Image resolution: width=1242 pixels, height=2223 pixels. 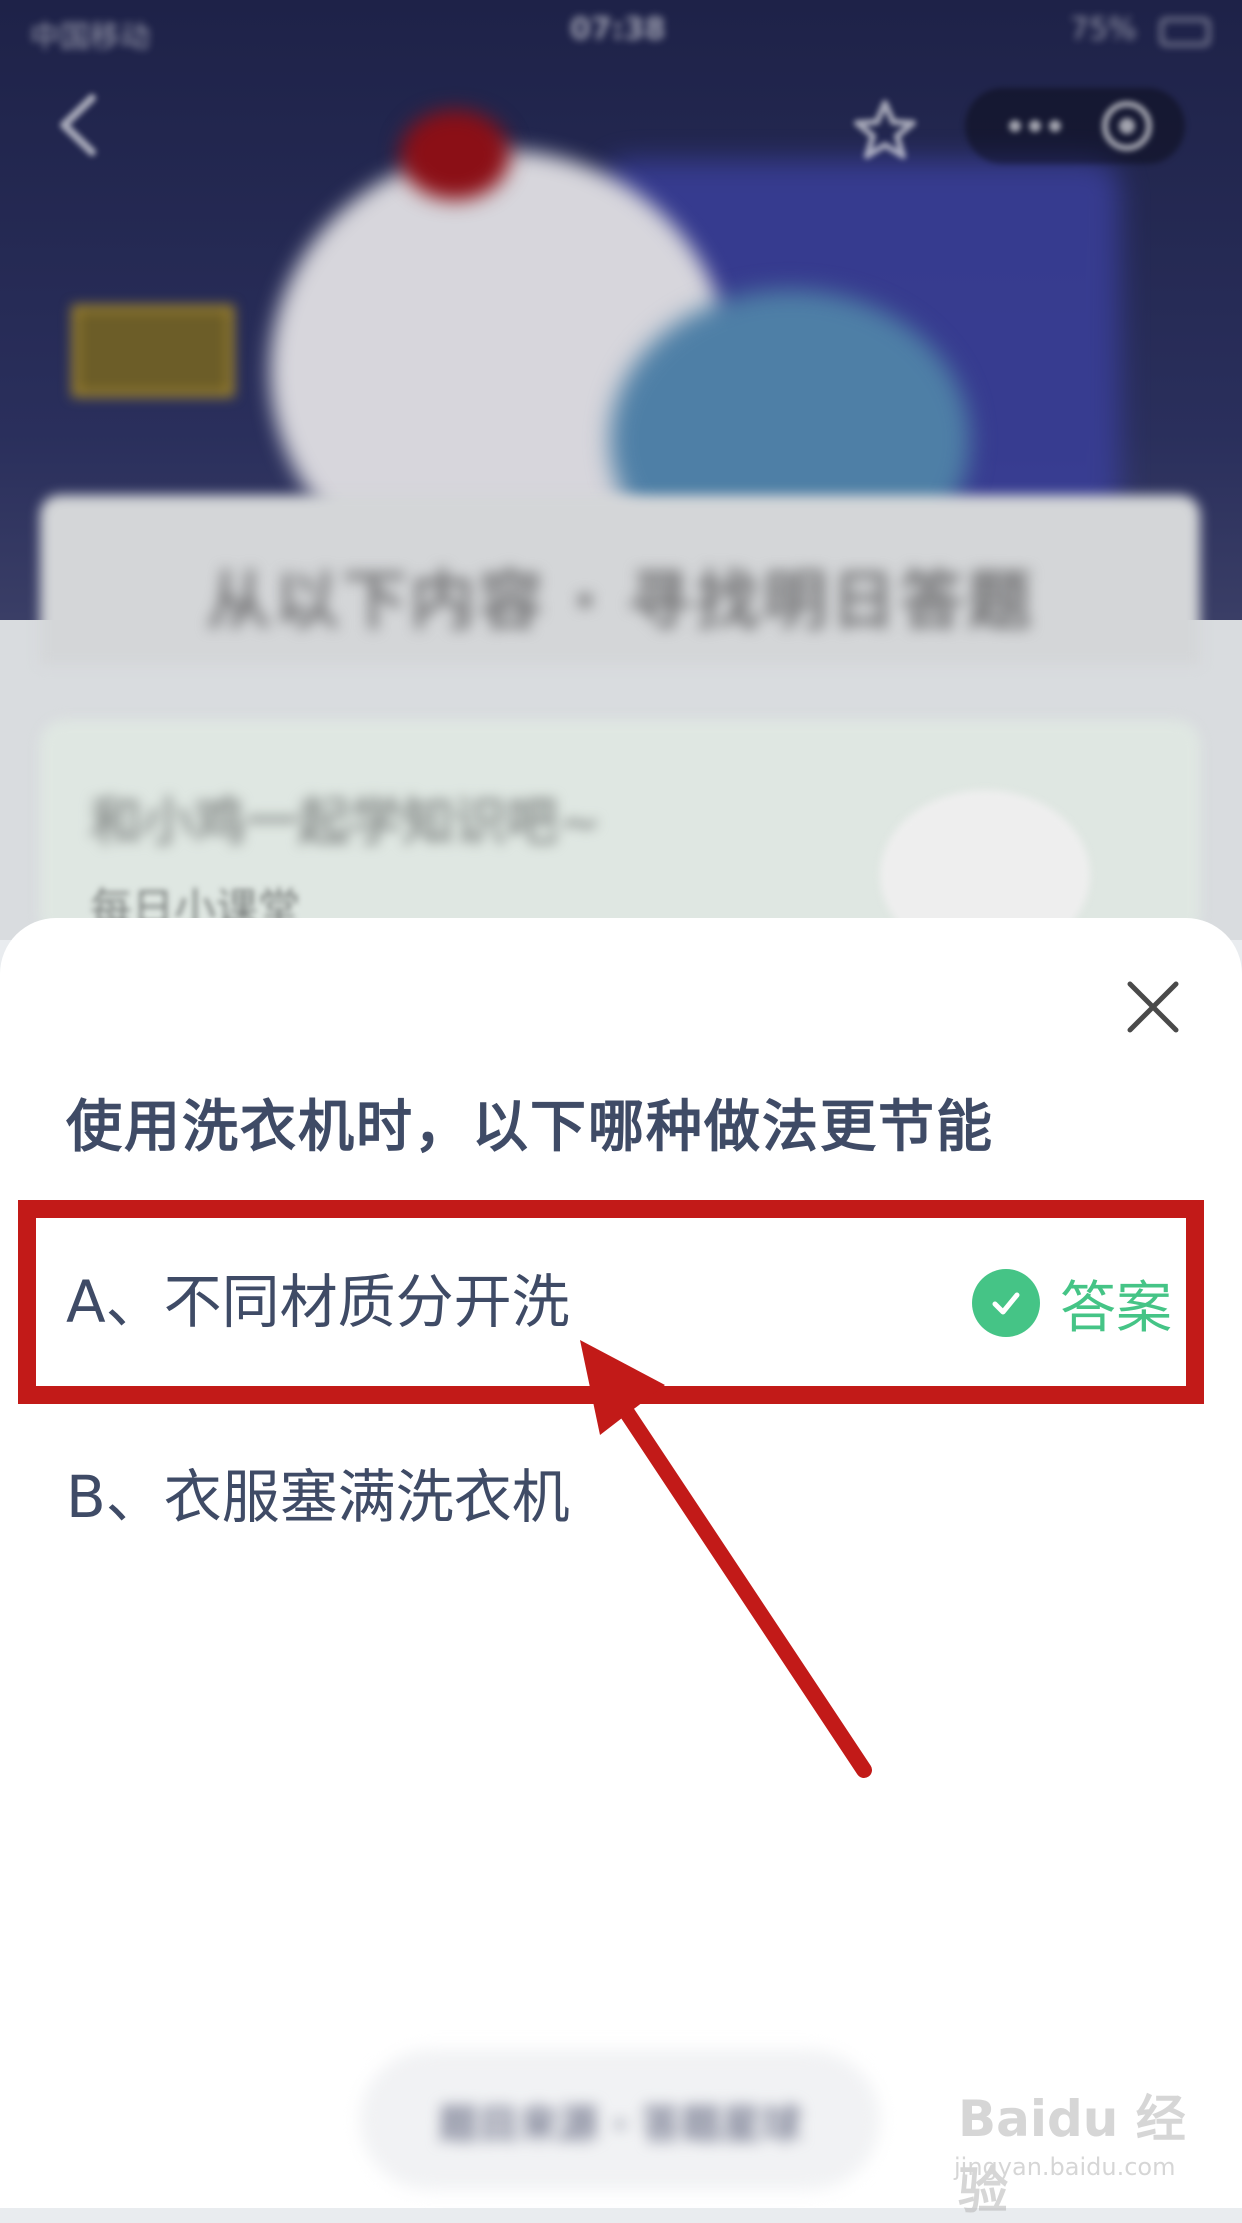 What do you see at coordinates (618, 29) in the screenshot?
I see `clock: 07:38` at bounding box center [618, 29].